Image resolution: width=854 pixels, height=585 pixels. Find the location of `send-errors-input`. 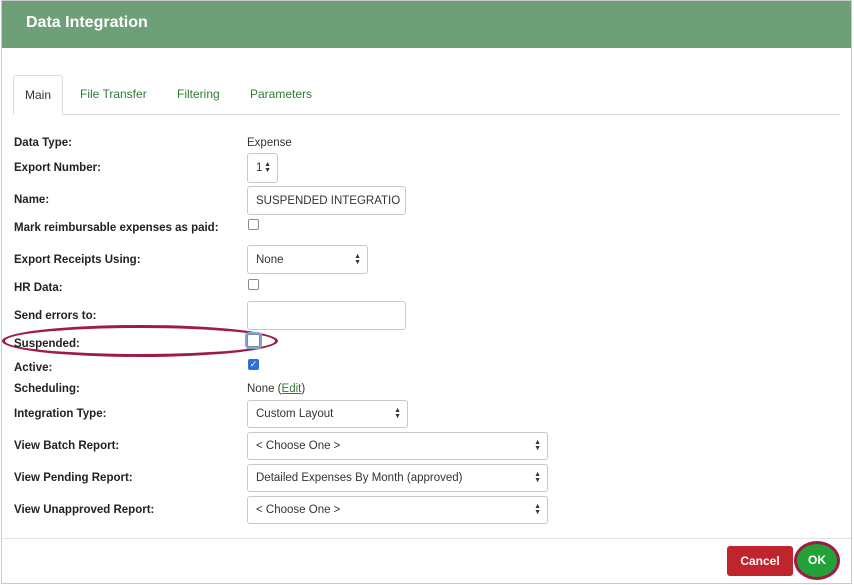

send-errors-input is located at coordinates (326, 315).